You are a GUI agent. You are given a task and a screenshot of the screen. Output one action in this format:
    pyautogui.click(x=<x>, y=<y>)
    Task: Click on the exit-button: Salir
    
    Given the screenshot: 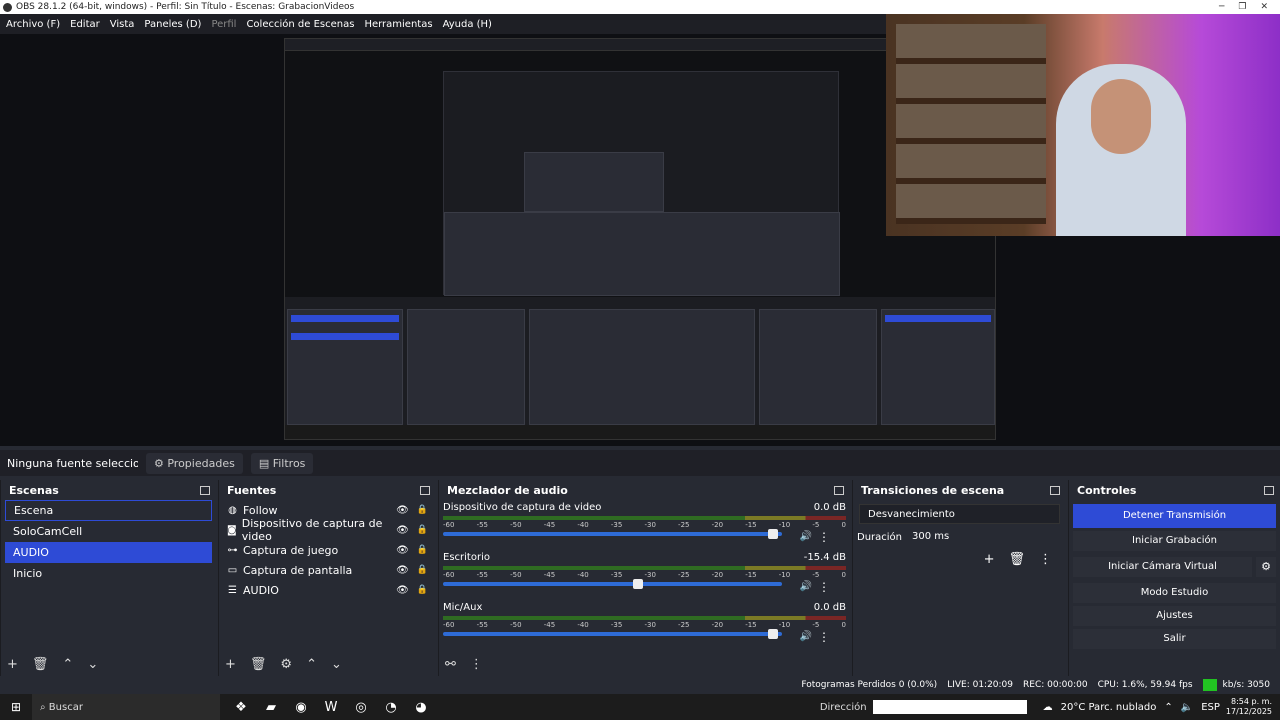 What is the action you would take?
    pyautogui.click(x=1174, y=639)
    